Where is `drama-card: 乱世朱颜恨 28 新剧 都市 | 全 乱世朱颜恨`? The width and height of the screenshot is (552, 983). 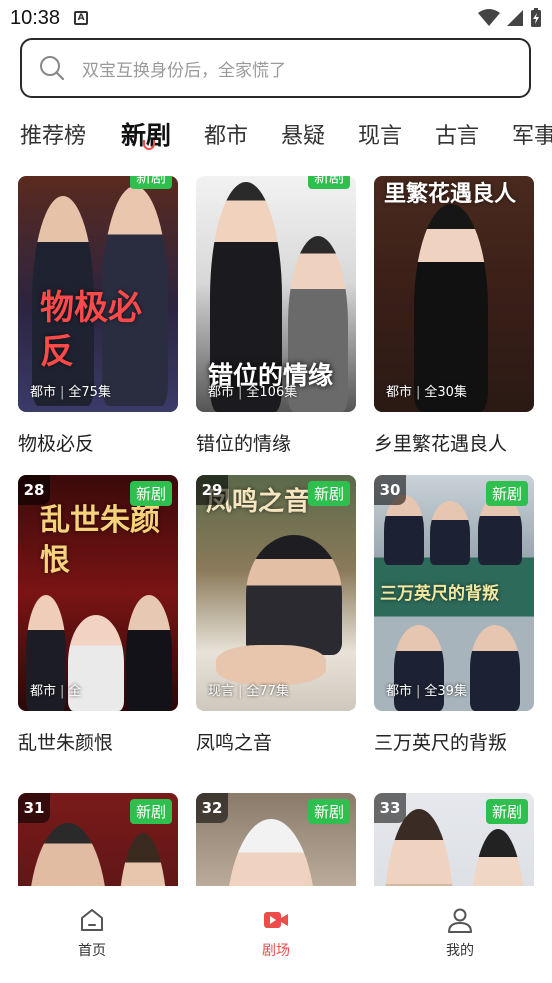
drama-card: 乱世朱颜恨 28 新剧 都市 | 全 乱世朱颜恨 is located at coordinates (98, 615).